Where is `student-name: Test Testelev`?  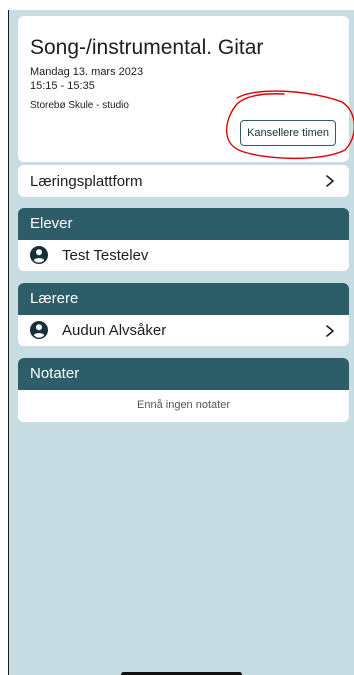
student-name: Test Testelev is located at coordinates (105, 255).